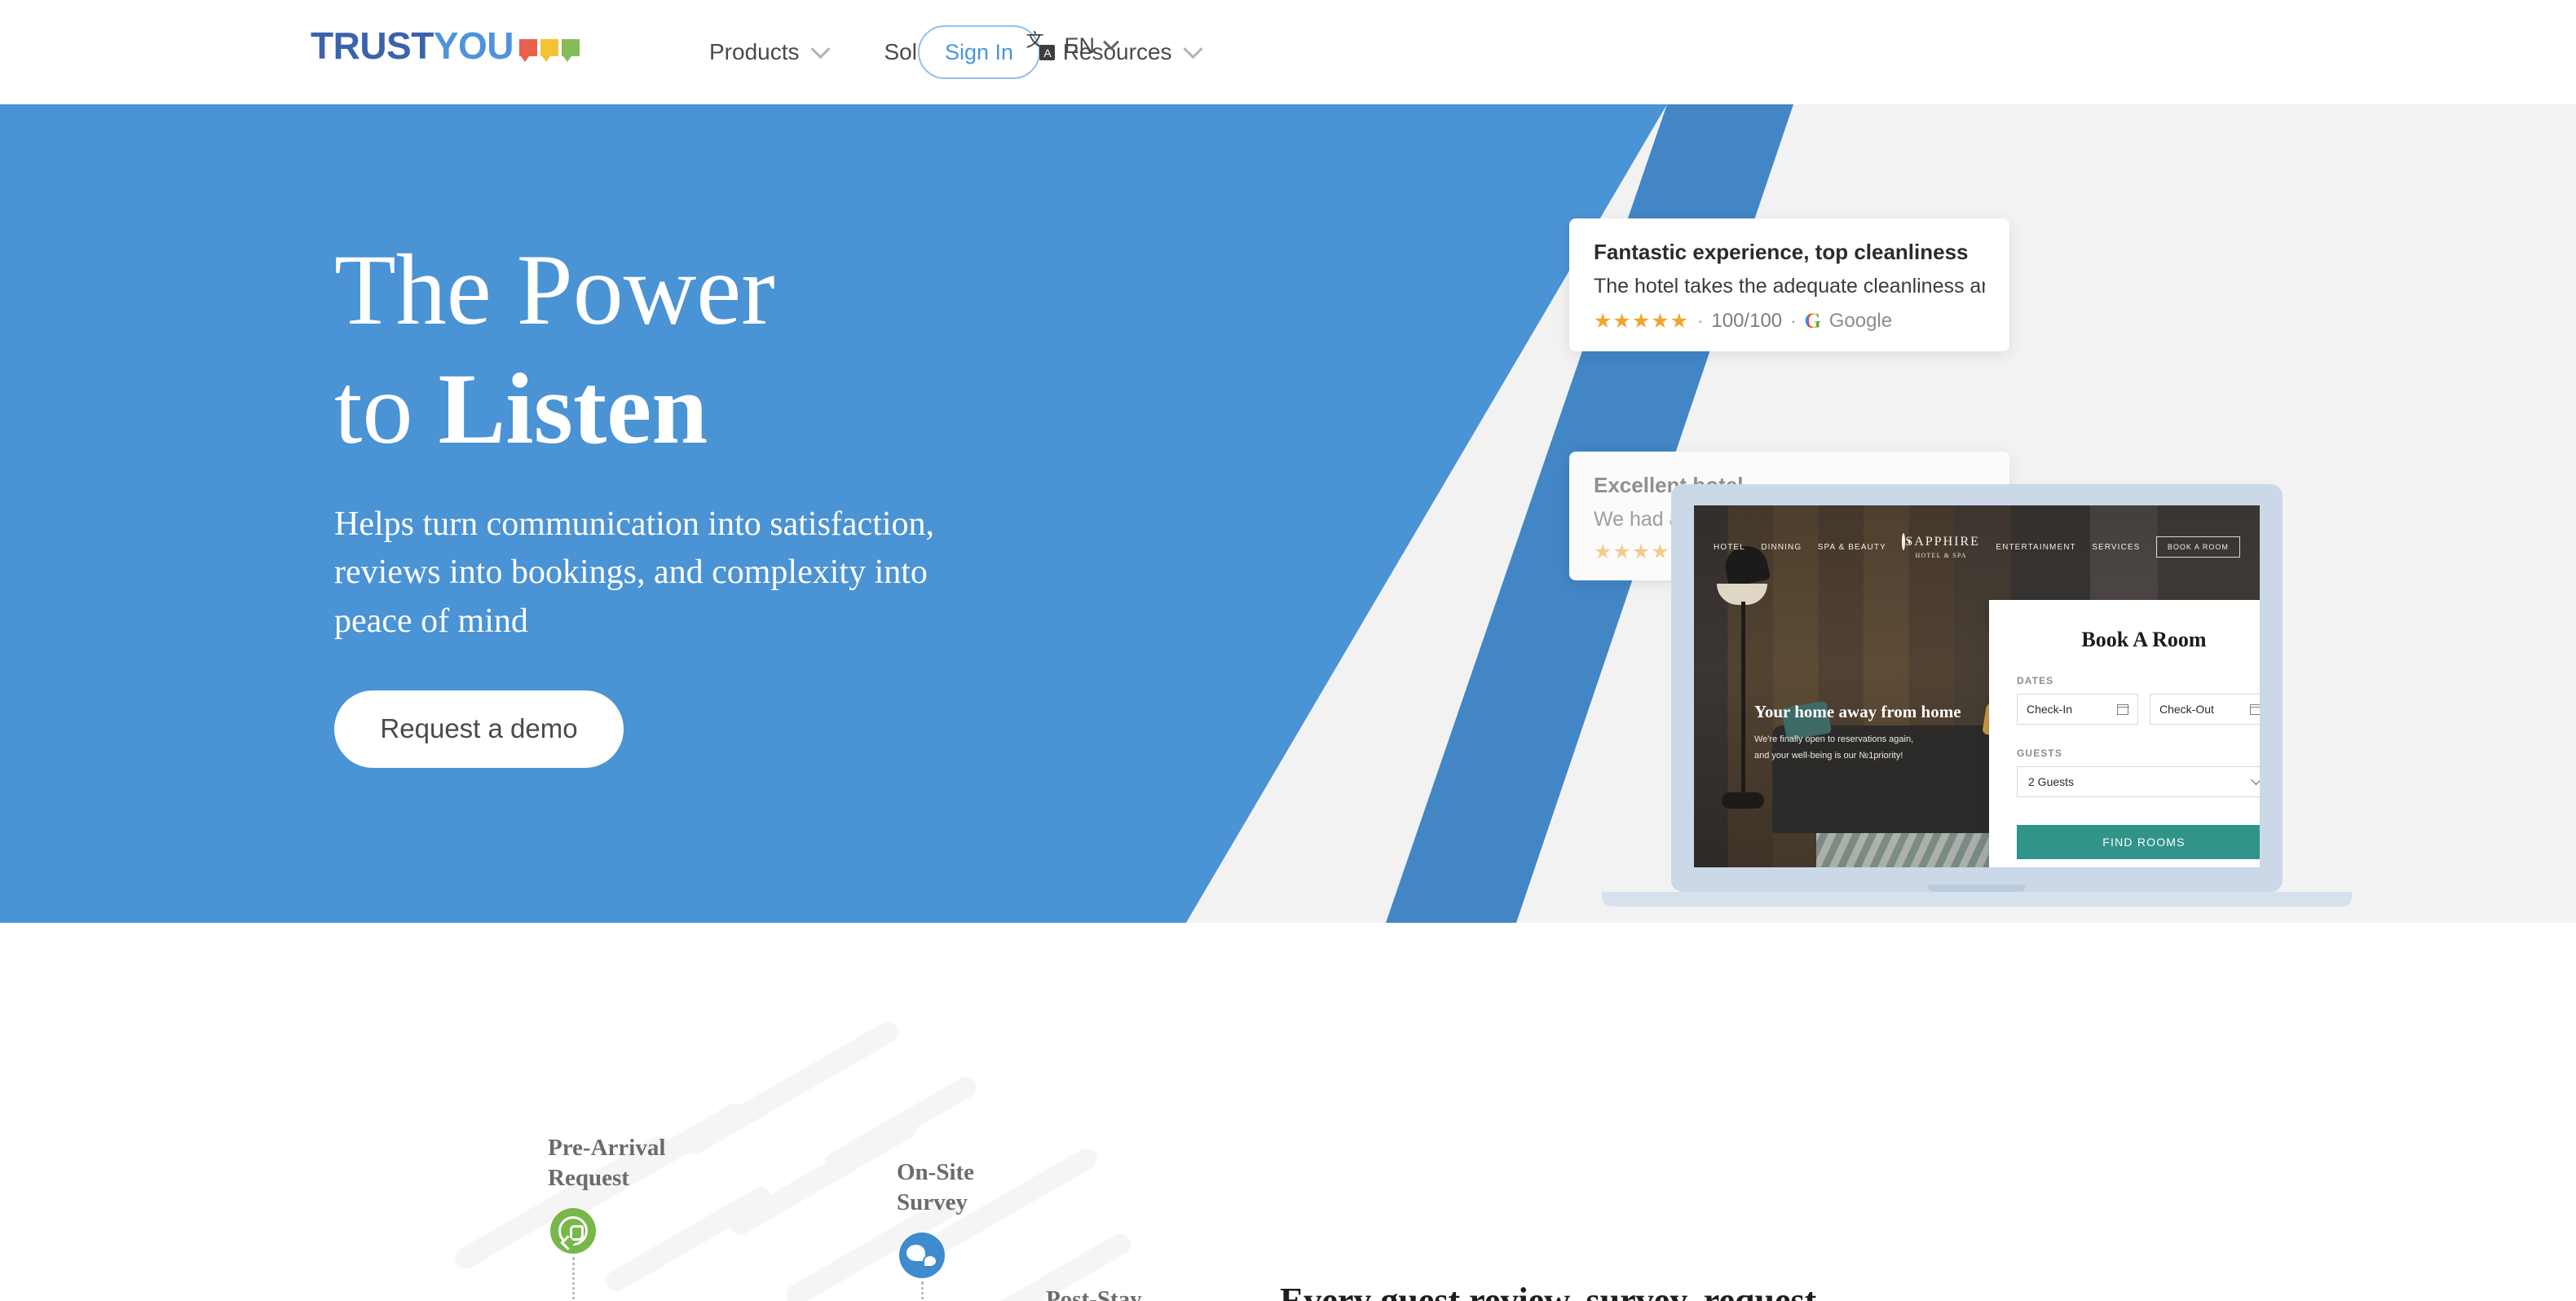 The image size is (2576, 1301). I want to click on translate-icon: 文 A, so click(1041, 46).